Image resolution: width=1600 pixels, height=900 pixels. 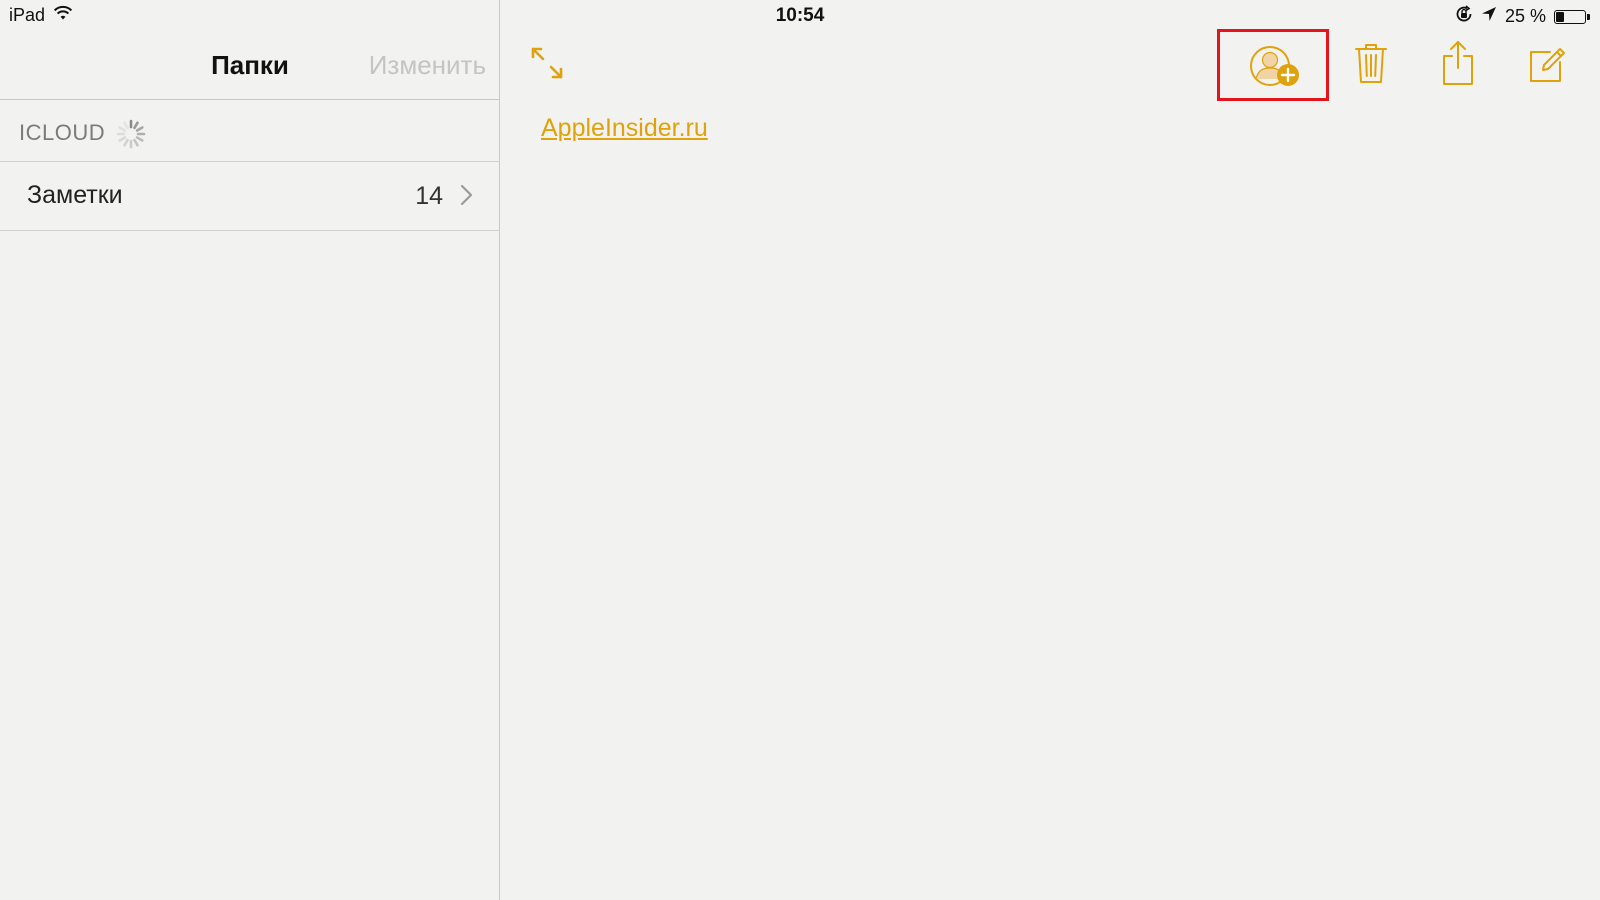 I want to click on note-link: AppleInsider.ru, so click(x=624, y=128).